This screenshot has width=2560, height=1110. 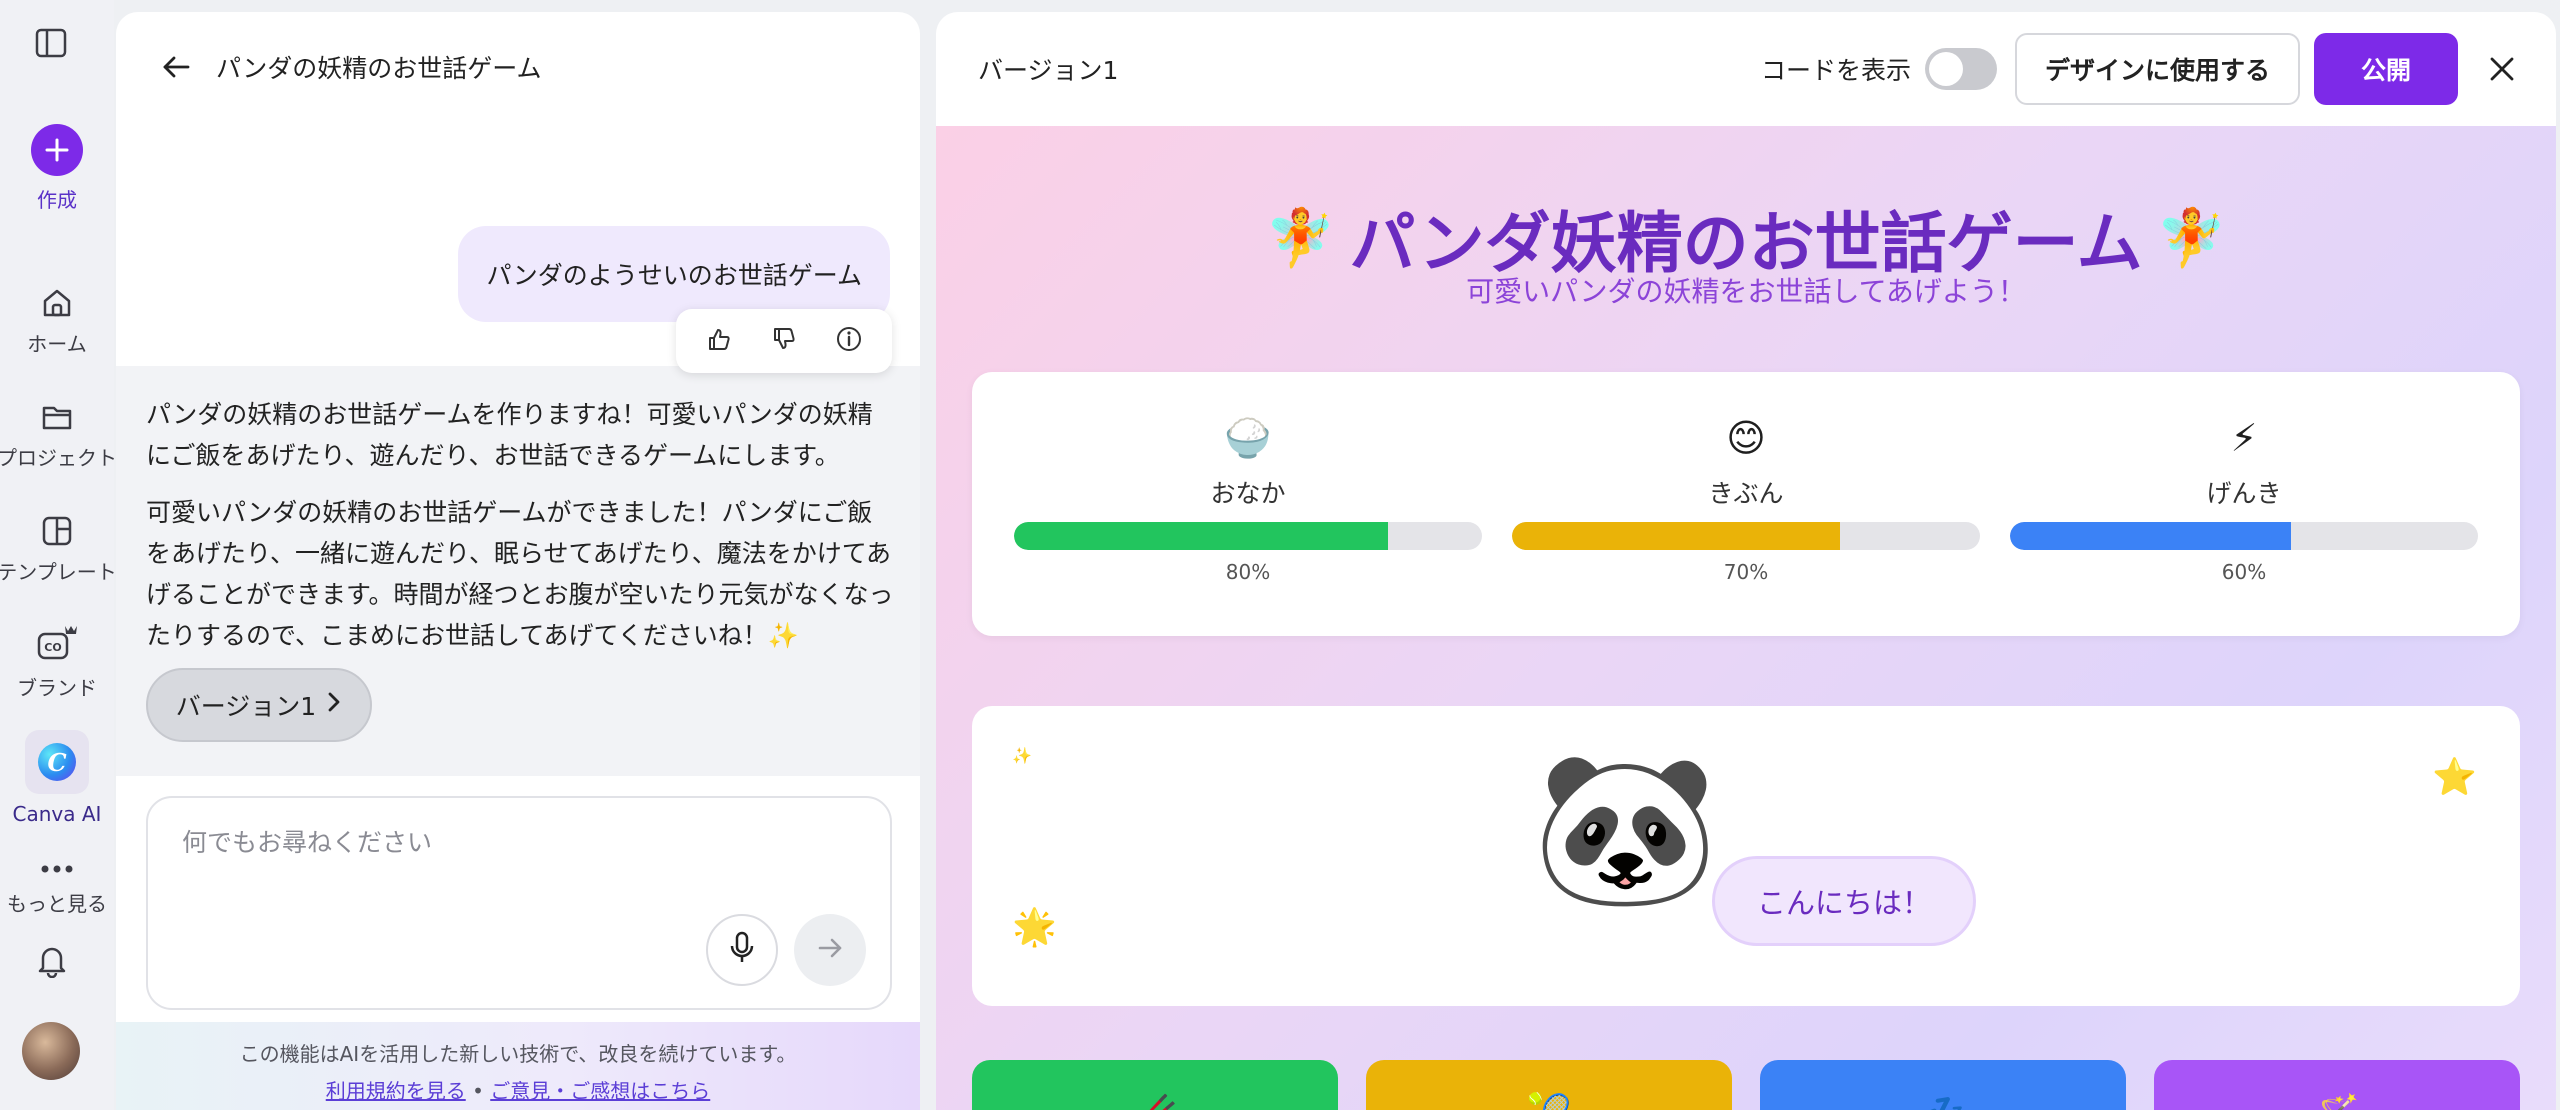 I want to click on stat-label: きぶん, so click(x=1746, y=493).